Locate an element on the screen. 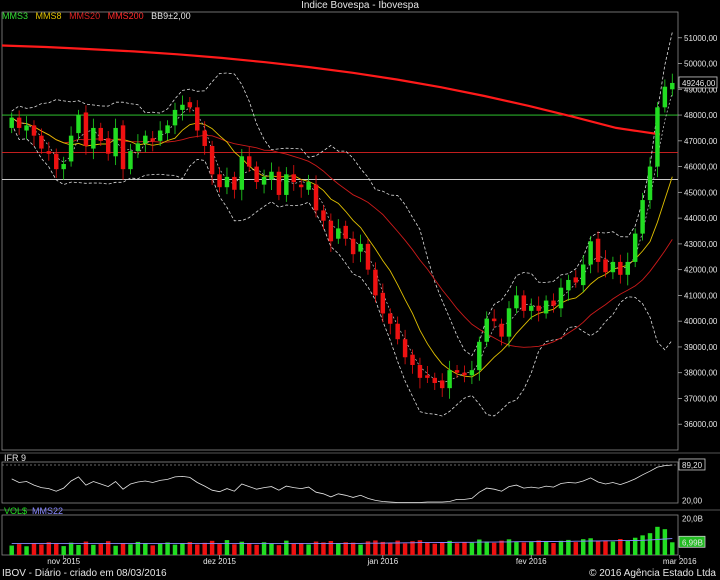  y-tick-label: 48000,00 is located at coordinates (701, 115).